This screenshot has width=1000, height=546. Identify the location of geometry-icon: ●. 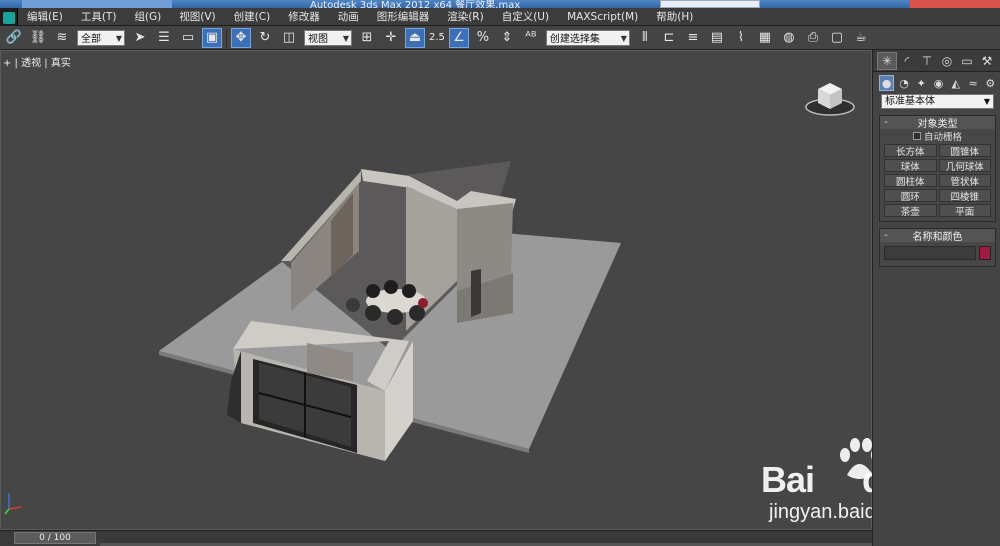
(887, 83).